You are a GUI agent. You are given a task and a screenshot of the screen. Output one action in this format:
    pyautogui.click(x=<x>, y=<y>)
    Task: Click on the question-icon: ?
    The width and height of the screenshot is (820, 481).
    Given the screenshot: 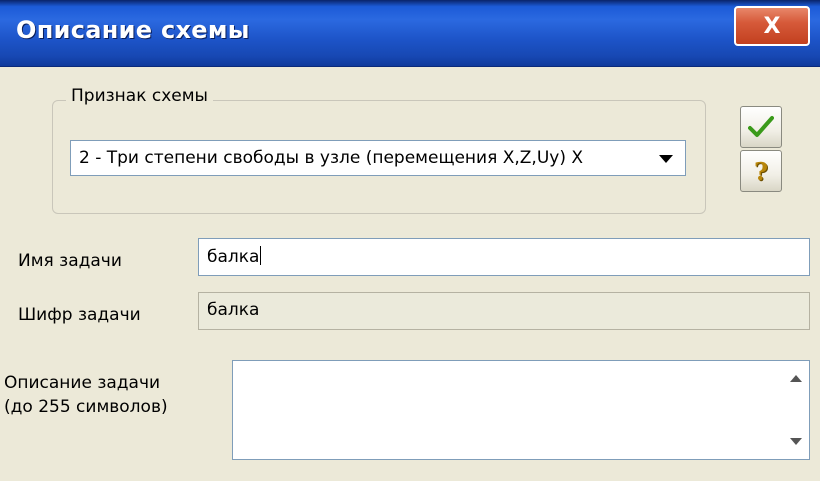 What is the action you would take?
    pyautogui.click(x=761, y=171)
    